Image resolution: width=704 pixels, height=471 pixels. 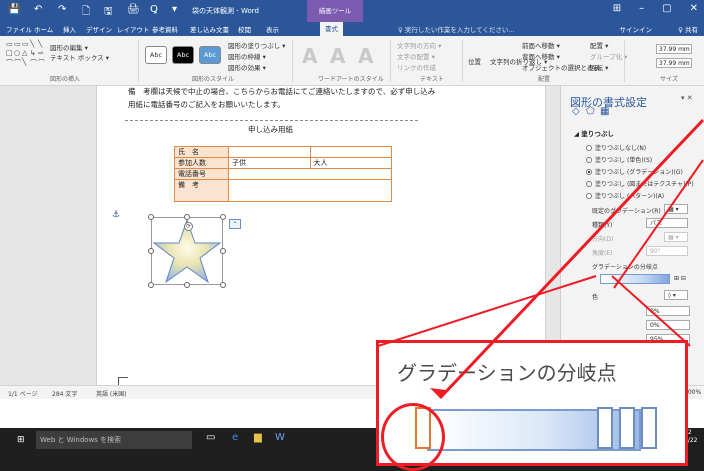 What do you see at coordinates (676, 237) in the screenshot?
I see `direction-dropdown: ▦ ▾` at bounding box center [676, 237].